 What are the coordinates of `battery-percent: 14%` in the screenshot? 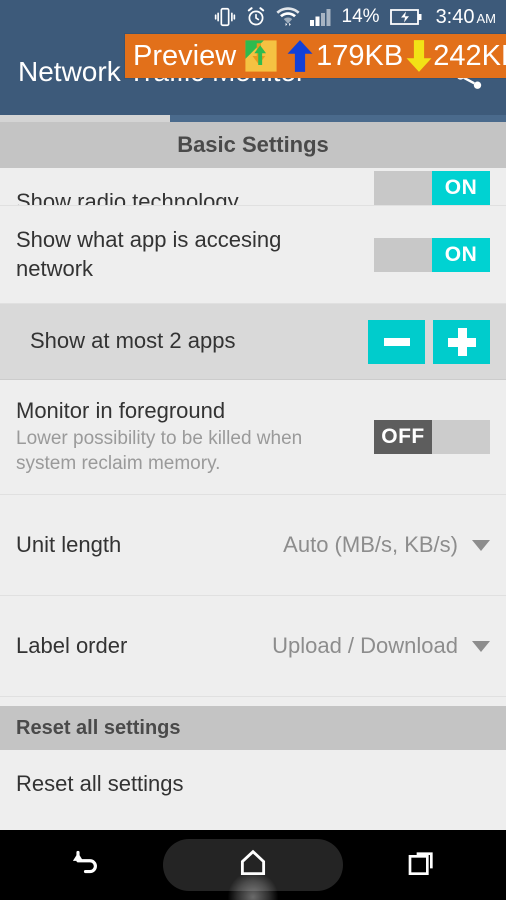 It's located at (360, 16).